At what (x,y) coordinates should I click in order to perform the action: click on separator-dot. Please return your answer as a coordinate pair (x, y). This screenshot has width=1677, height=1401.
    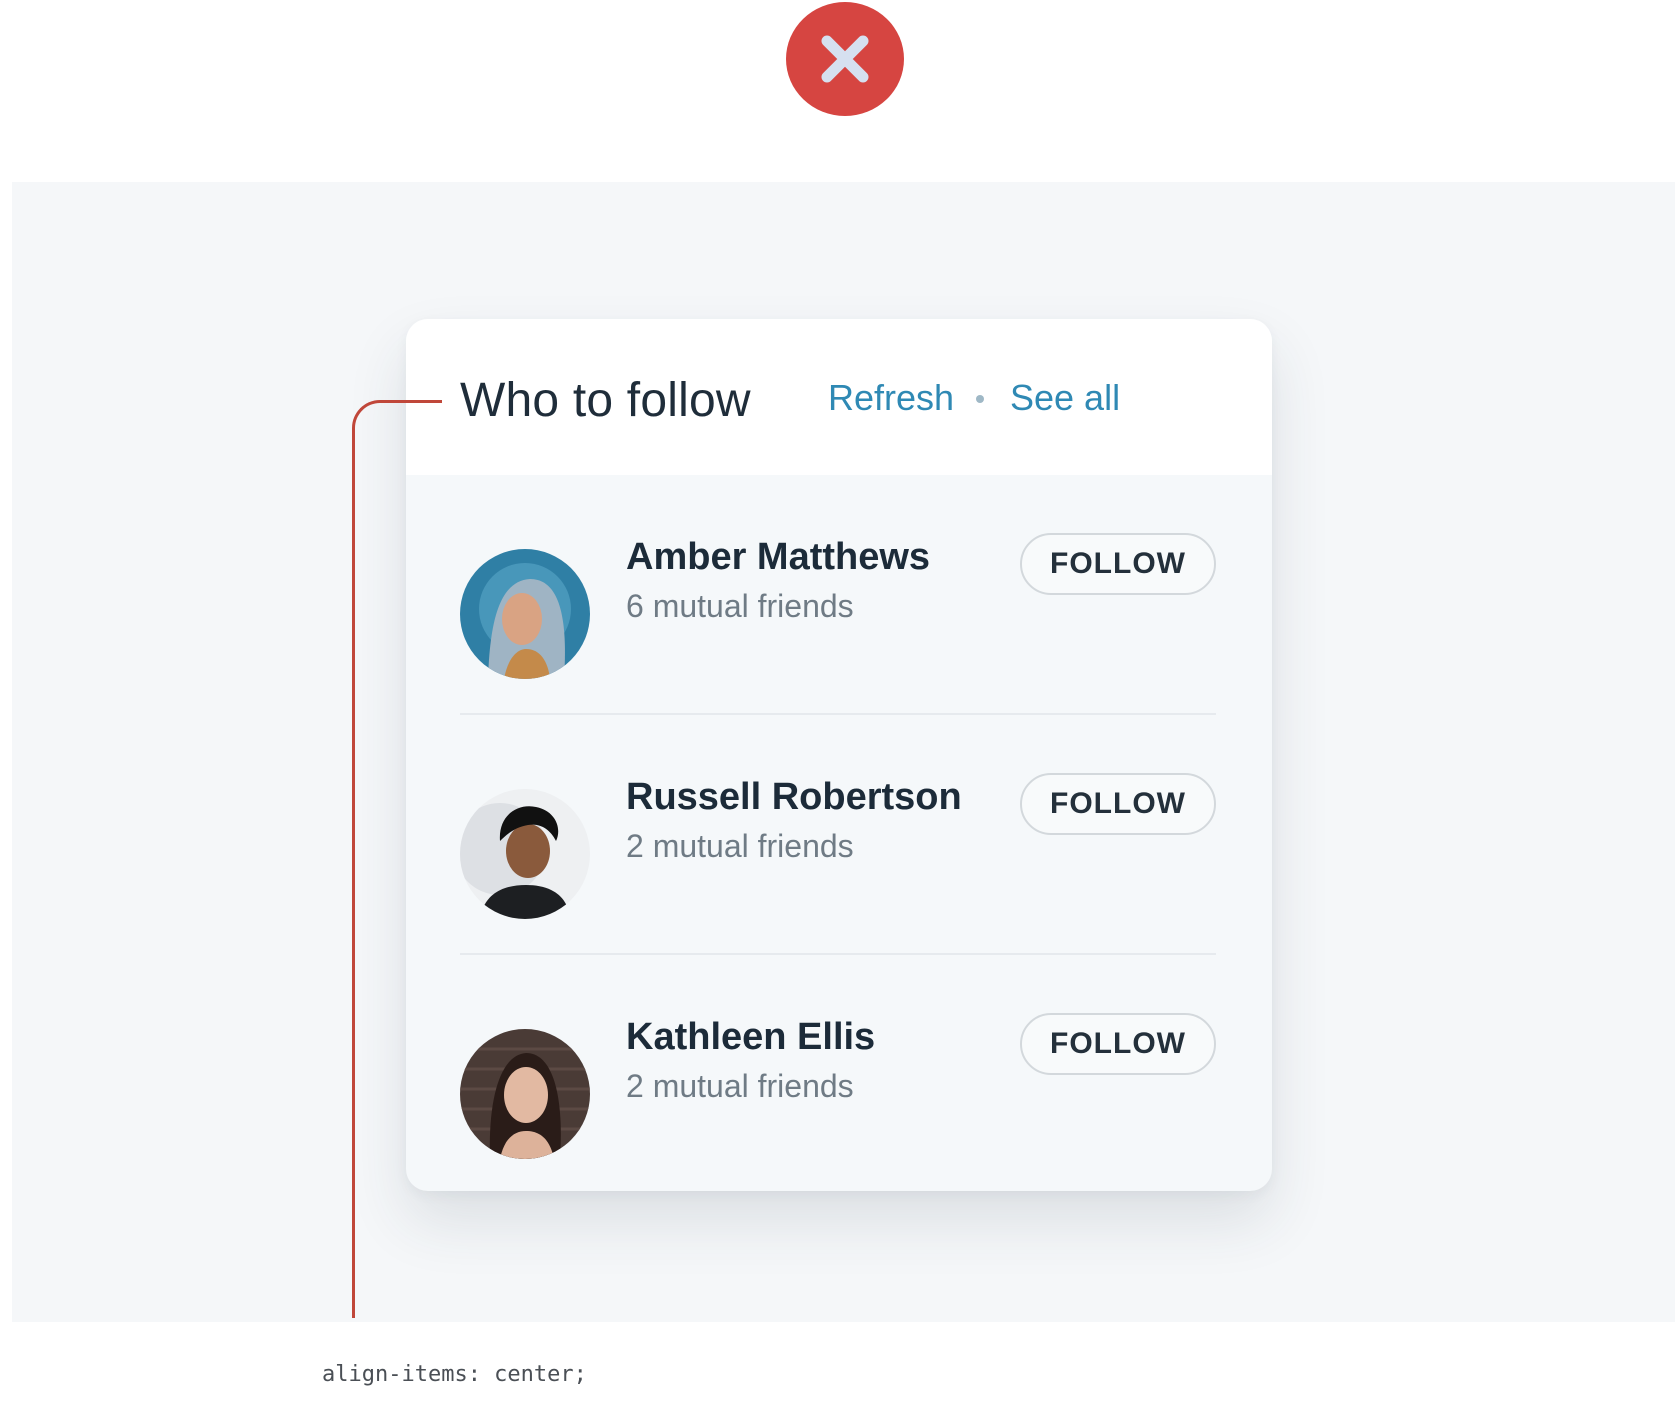
    Looking at the image, I should click on (980, 399).